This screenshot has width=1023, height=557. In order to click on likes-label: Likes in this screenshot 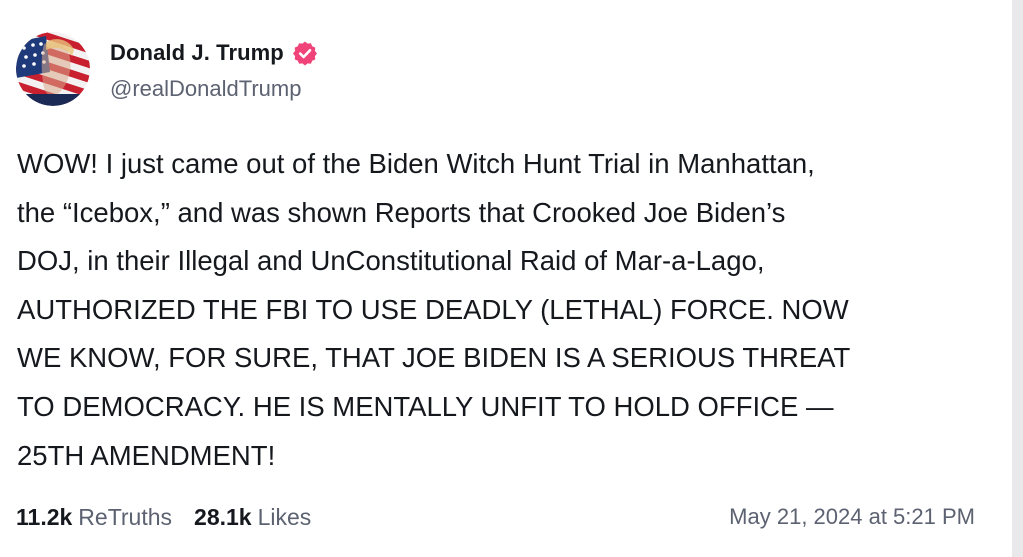, I will do `click(284, 516)`.